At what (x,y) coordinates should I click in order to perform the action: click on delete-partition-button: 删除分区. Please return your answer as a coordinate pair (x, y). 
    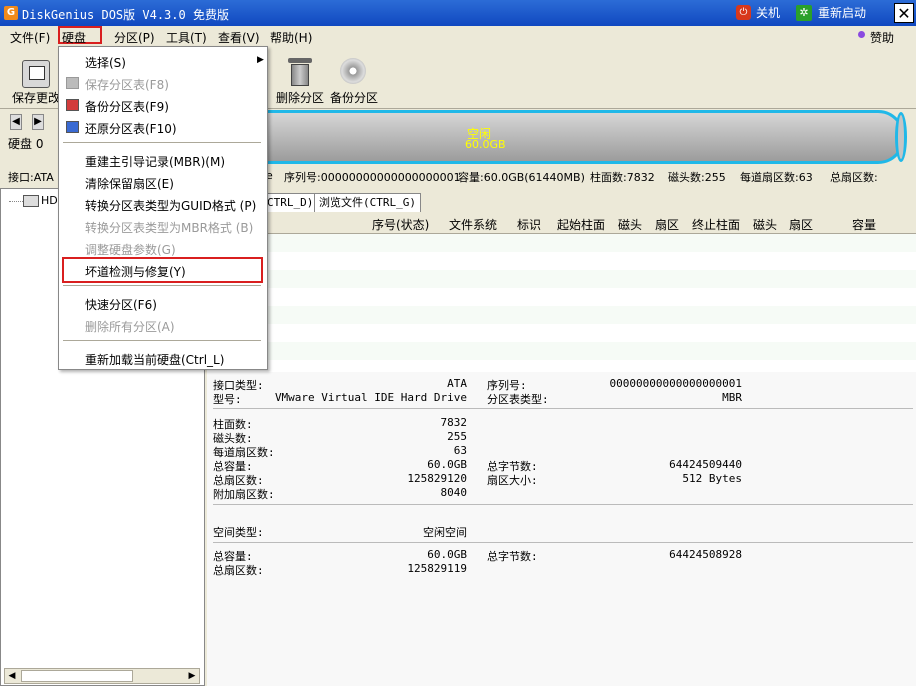
    Looking at the image, I should click on (300, 97).